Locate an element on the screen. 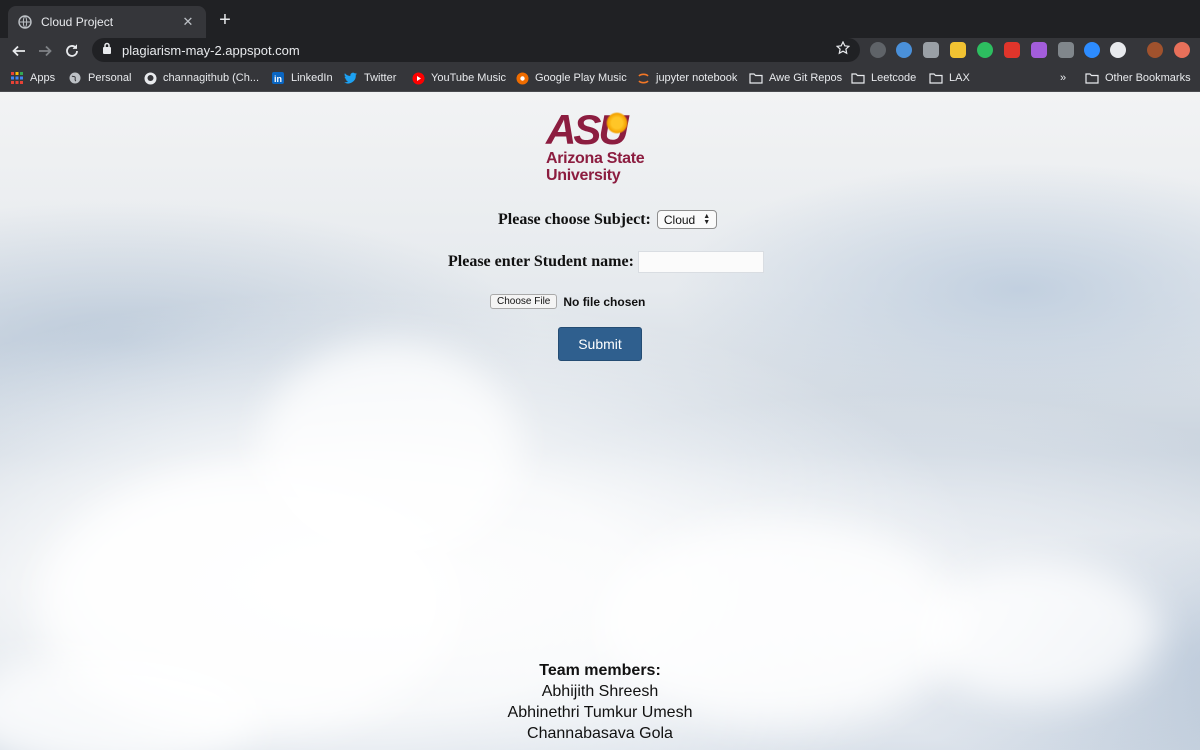  apps-grid-icon is located at coordinates (17, 78).